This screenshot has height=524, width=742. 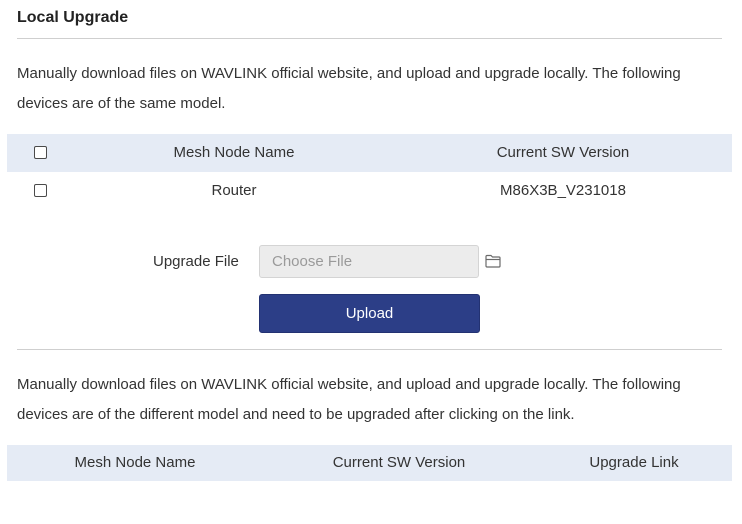 What do you see at coordinates (563, 190) in the screenshot?
I see `row-current-sw-version: M86X3B_V231018` at bounding box center [563, 190].